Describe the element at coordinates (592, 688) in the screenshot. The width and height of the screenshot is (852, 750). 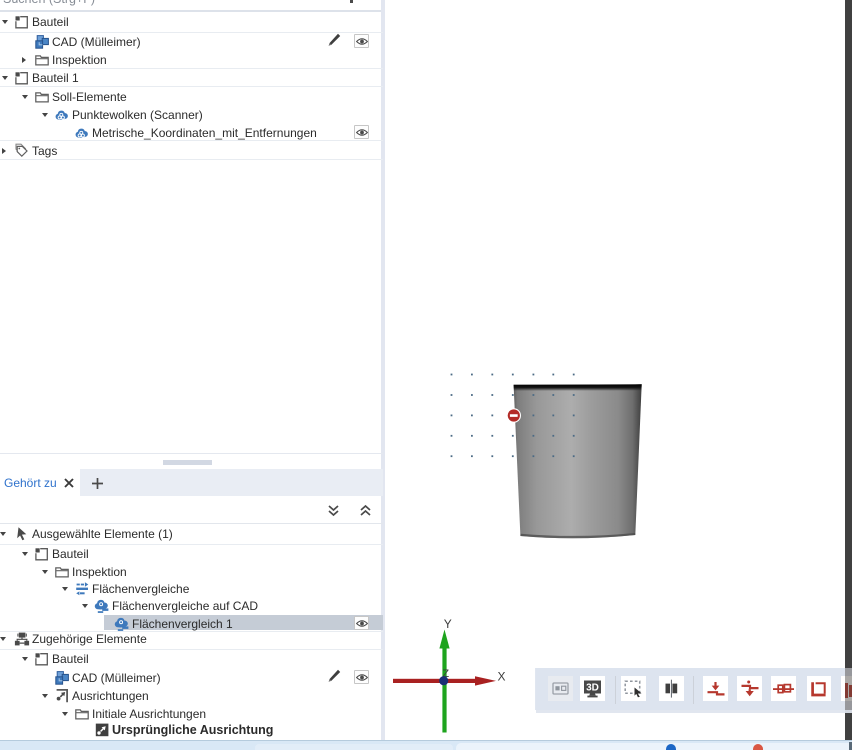
I see `svg-text: 3D` at that location.